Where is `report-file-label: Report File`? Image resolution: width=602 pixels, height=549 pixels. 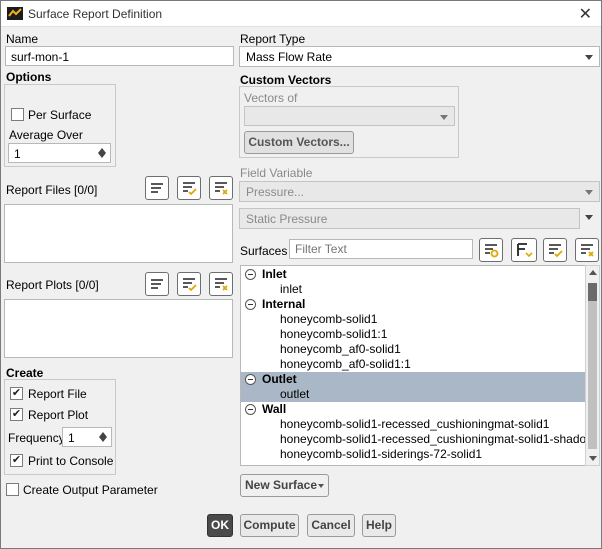 report-file-label: Report File is located at coordinates (57, 394).